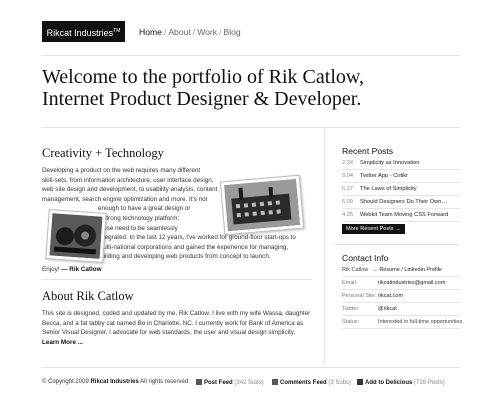 The image size is (500, 419). I want to click on recent-posts-title: Recent Posts, so click(368, 151).